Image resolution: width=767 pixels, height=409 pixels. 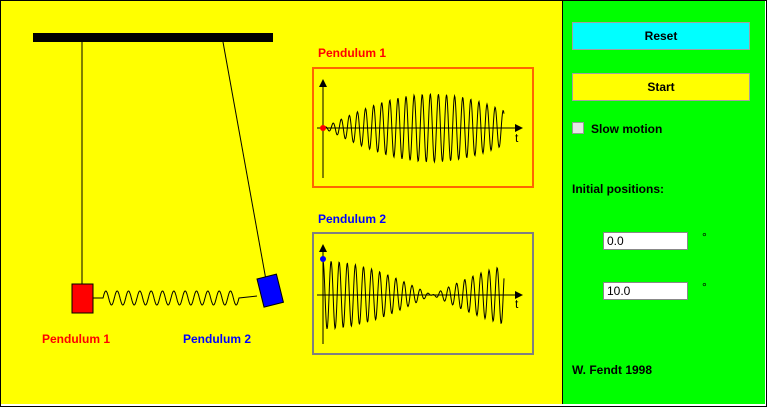 I want to click on reset-button: Reset, so click(x=661, y=36).